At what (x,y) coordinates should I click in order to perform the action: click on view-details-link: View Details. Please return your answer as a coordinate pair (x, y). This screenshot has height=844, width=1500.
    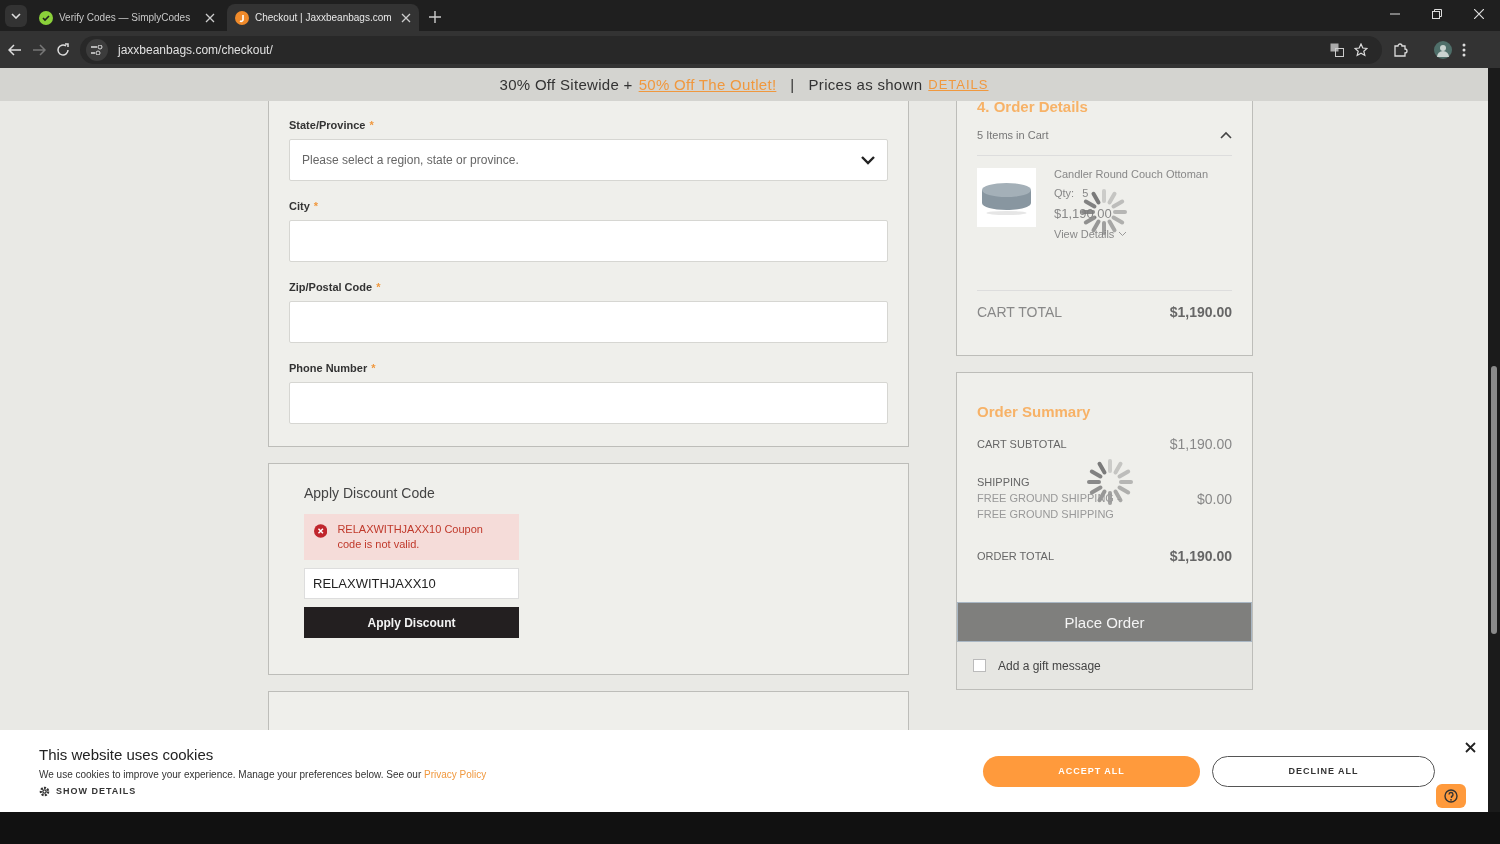
    Looking at the image, I should click on (1131, 234).